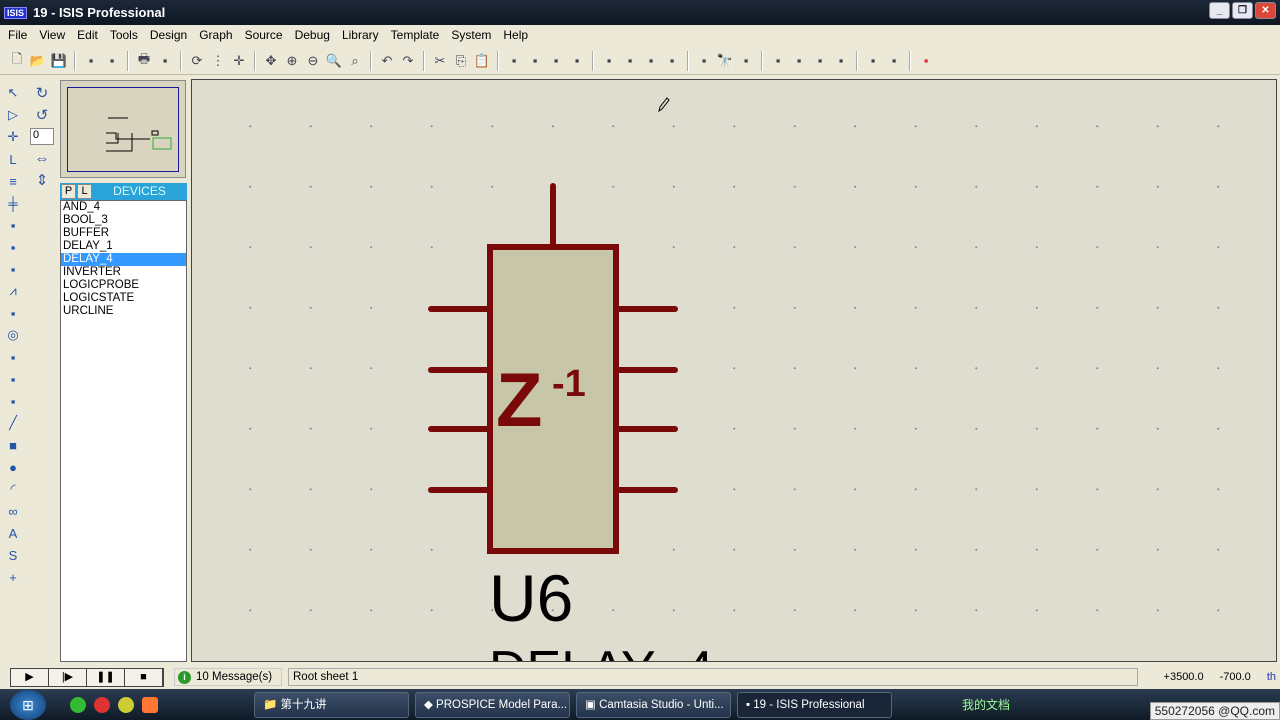  I want to click on make-device-icon: ▪, so click(630, 61).